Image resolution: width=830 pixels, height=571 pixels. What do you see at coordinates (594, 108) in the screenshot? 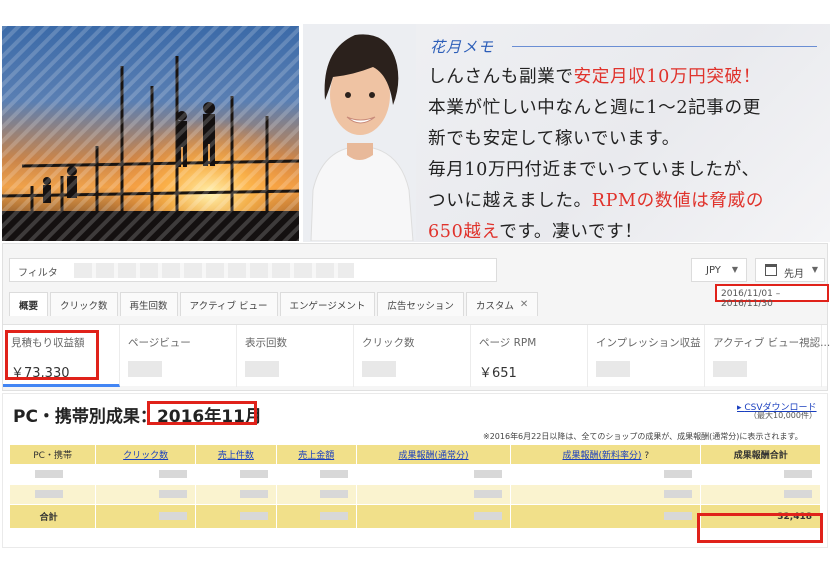
I see `memo-text: 本業が忙しい中なんと週に1〜2記事の更` at bounding box center [594, 108].